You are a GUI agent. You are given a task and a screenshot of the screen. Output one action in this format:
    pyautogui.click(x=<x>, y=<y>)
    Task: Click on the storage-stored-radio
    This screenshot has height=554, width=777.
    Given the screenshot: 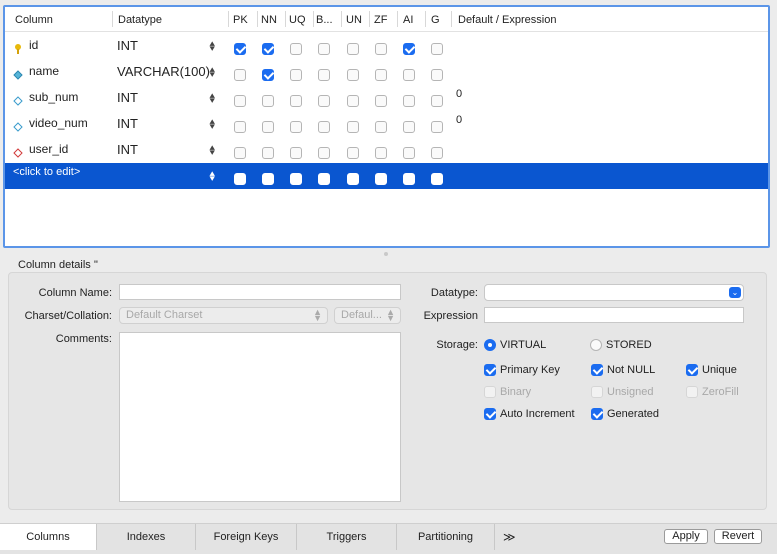 What is the action you would take?
    pyautogui.click(x=596, y=345)
    